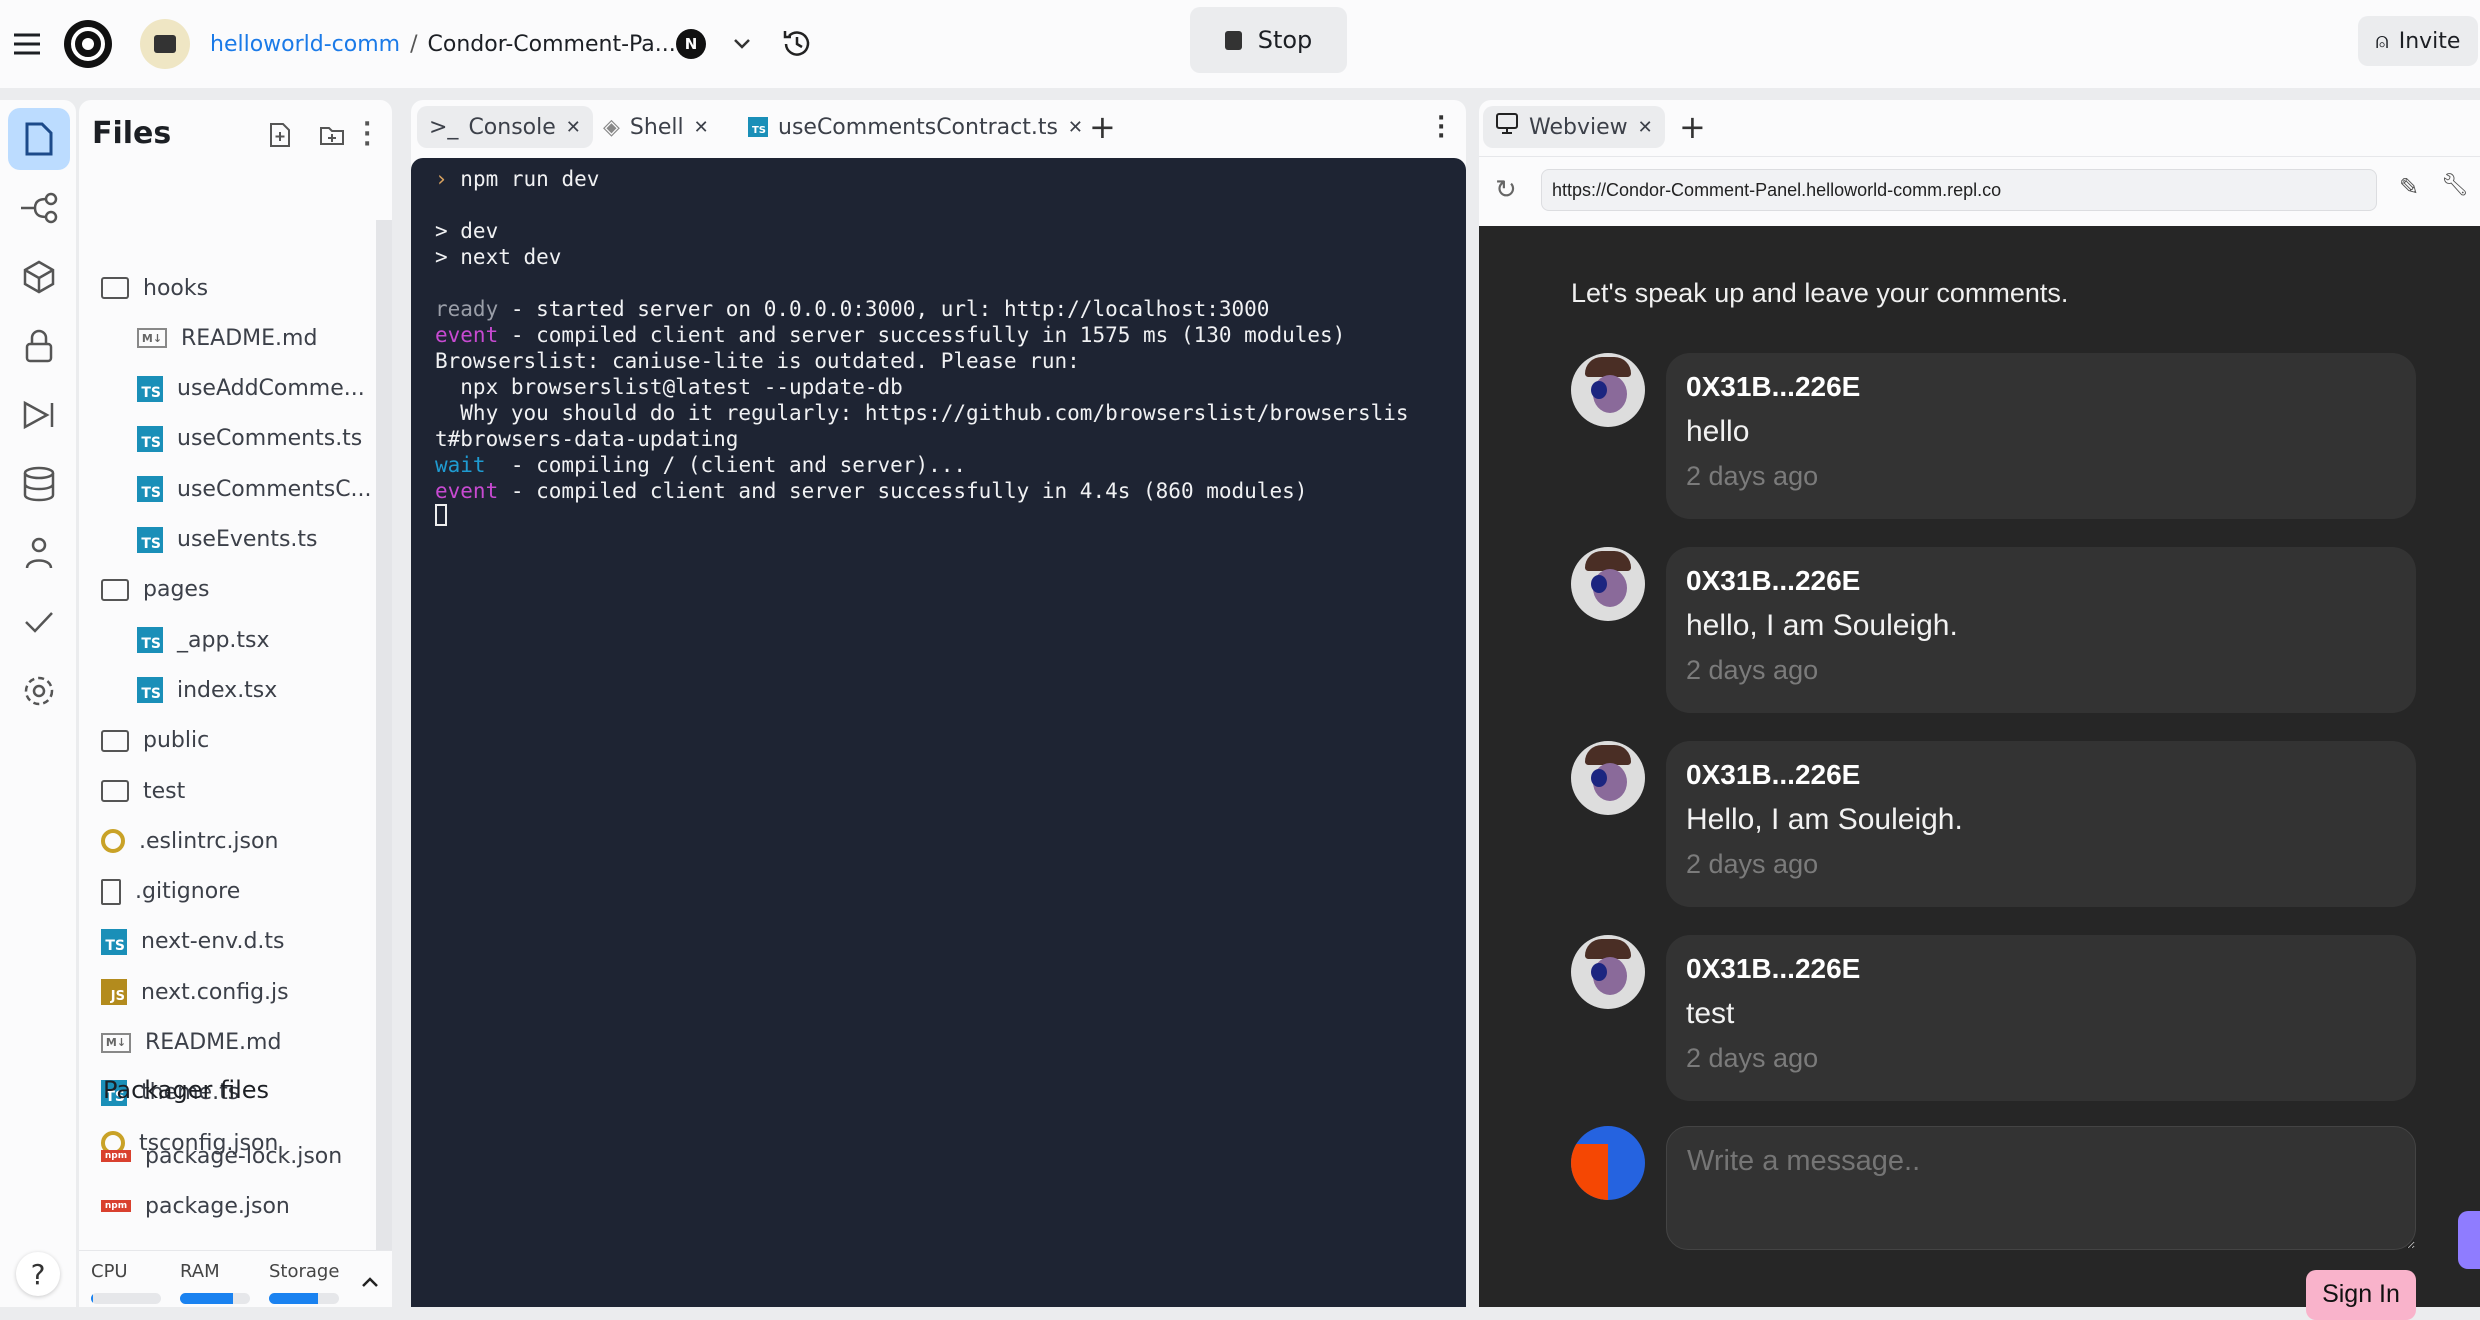 This screenshot has width=2480, height=1320. I want to click on stop-button: Stop, so click(1268, 40).